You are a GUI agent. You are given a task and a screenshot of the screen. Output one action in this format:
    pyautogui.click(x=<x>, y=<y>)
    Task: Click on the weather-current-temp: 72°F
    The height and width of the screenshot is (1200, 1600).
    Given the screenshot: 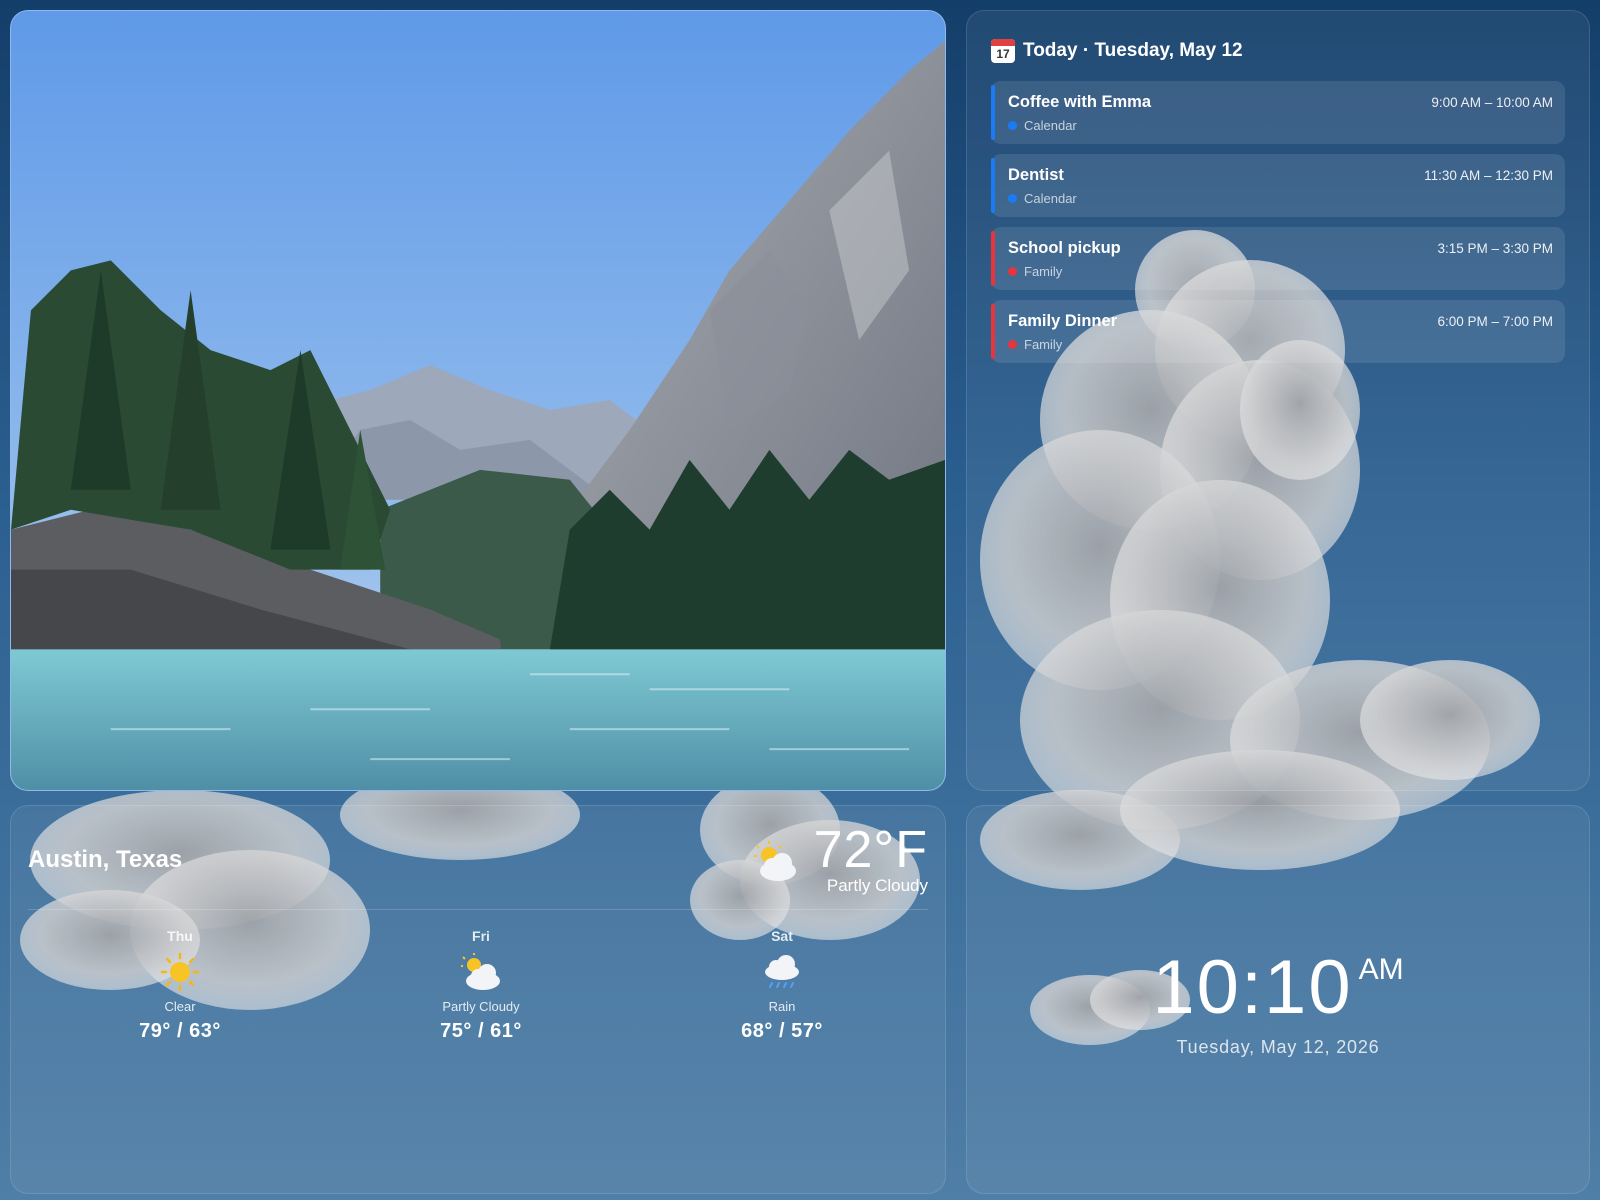 What is the action you would take?
    pyautogui.click(x=870, y=850)
    